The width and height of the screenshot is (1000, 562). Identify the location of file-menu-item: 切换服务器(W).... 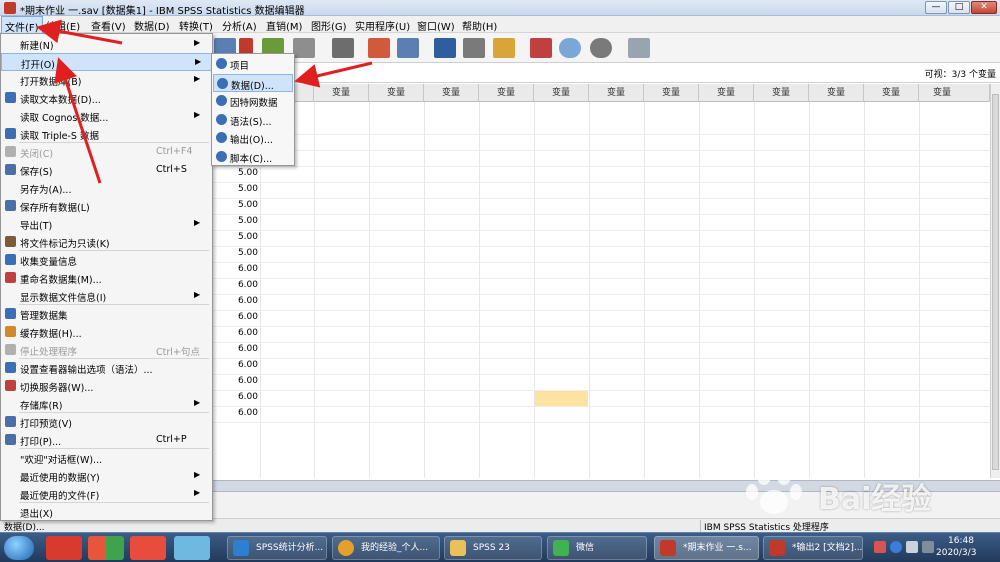
(106, 386).